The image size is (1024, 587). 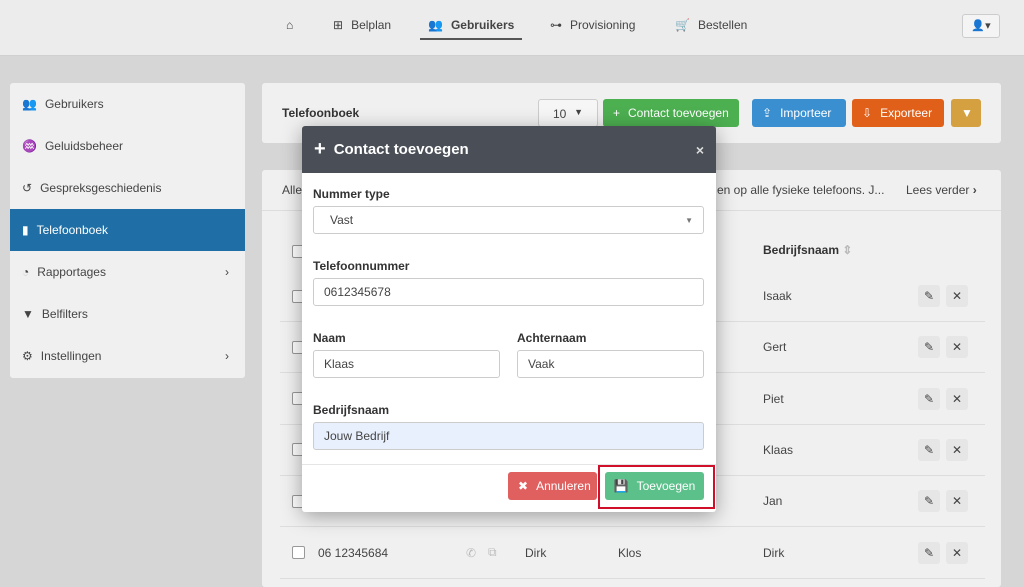 I want to click on cell-company: Piet, so click(x=773, y=398).